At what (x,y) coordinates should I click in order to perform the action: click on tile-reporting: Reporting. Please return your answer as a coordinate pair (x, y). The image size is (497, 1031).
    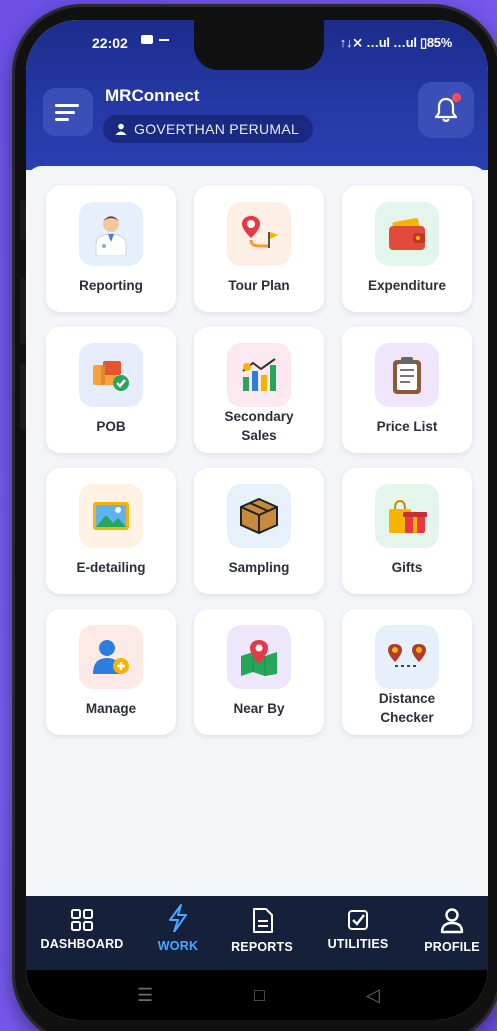
    Looking at the image, I should click on (111, 249).